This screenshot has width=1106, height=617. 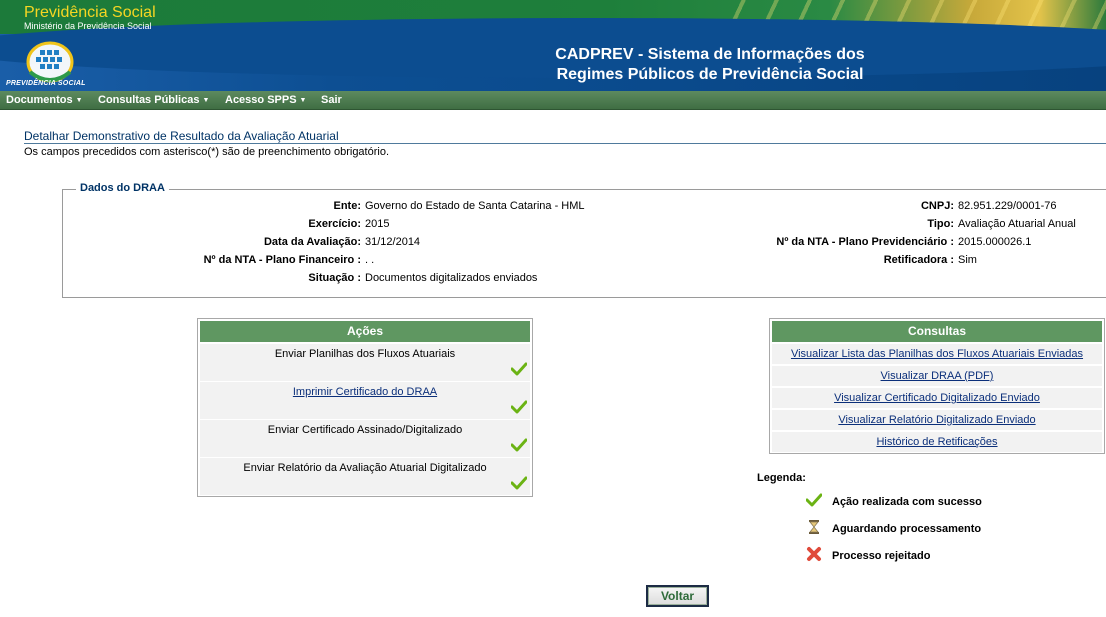 I want to click on menu-documentos: Documentos ▼, so click(x=44, y=100).